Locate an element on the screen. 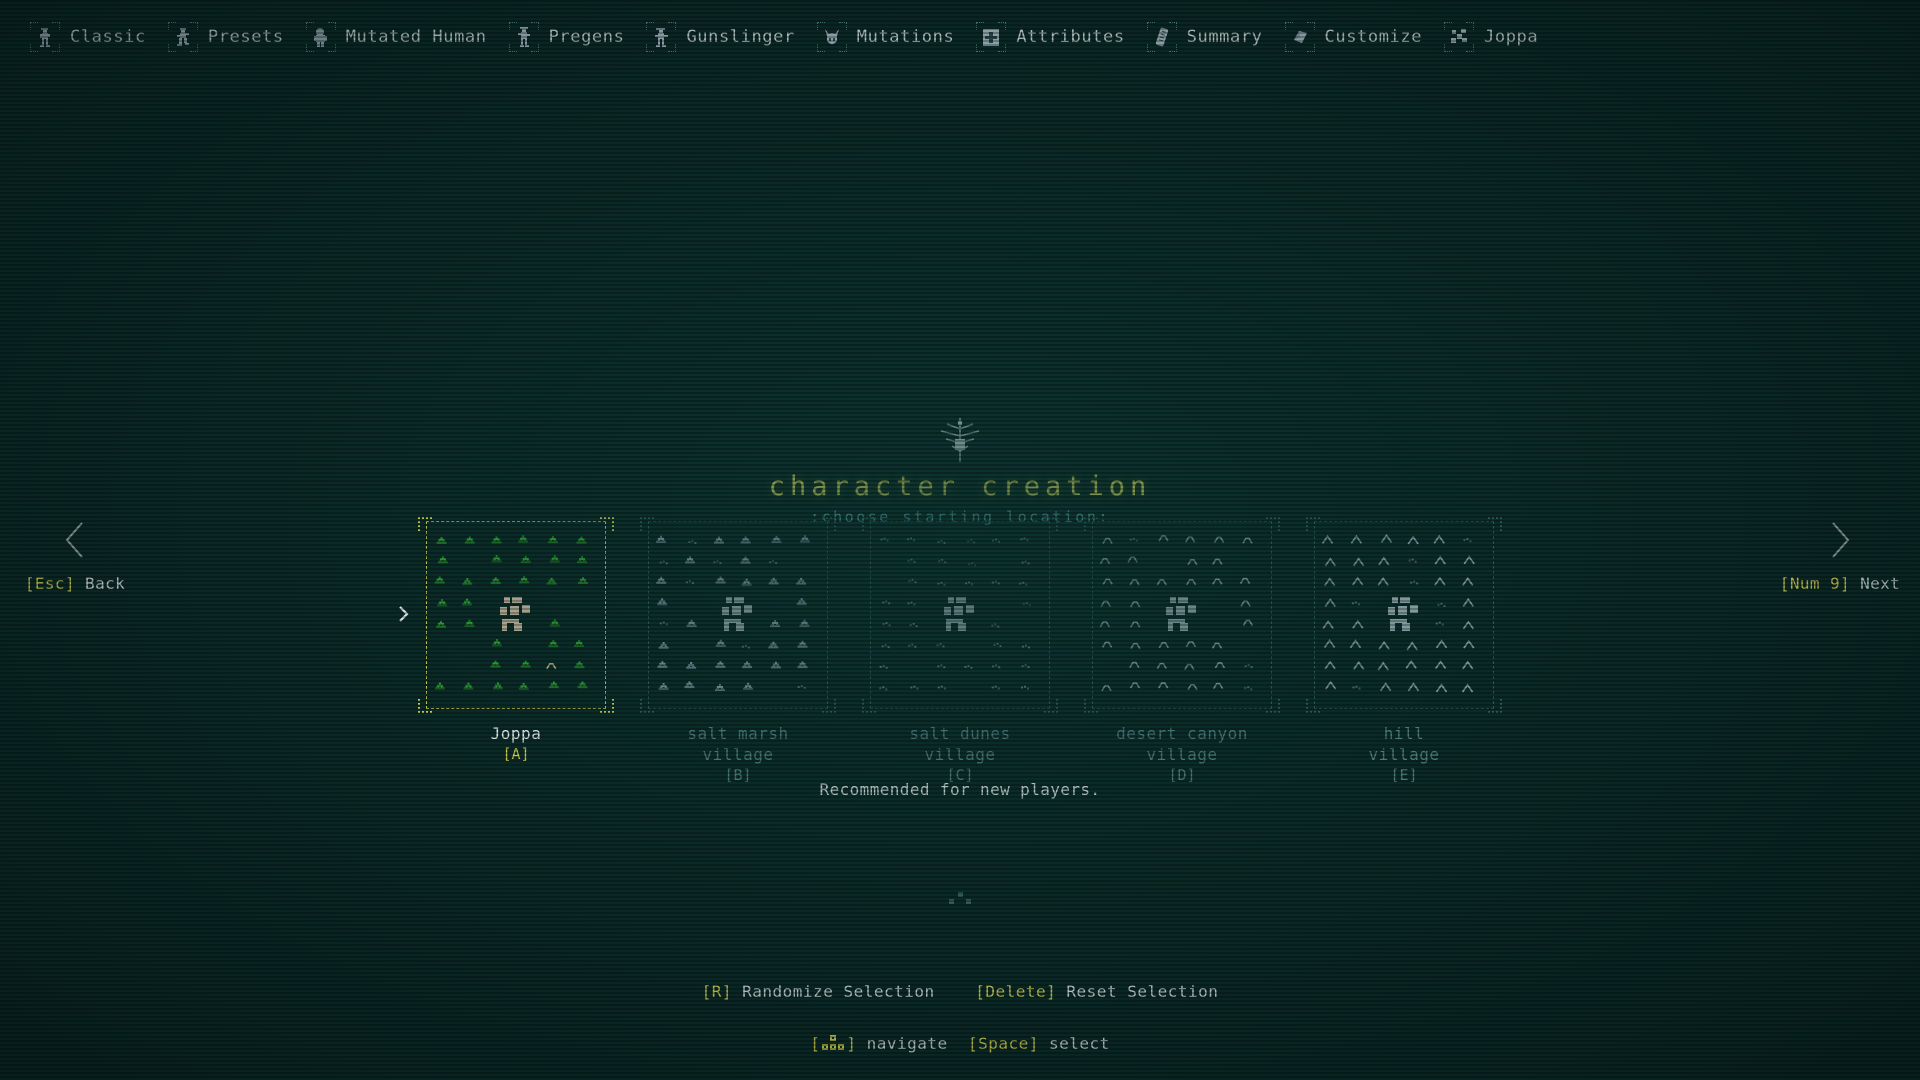  reset-label: Reset Selection is located at coordinates (1142, 991).